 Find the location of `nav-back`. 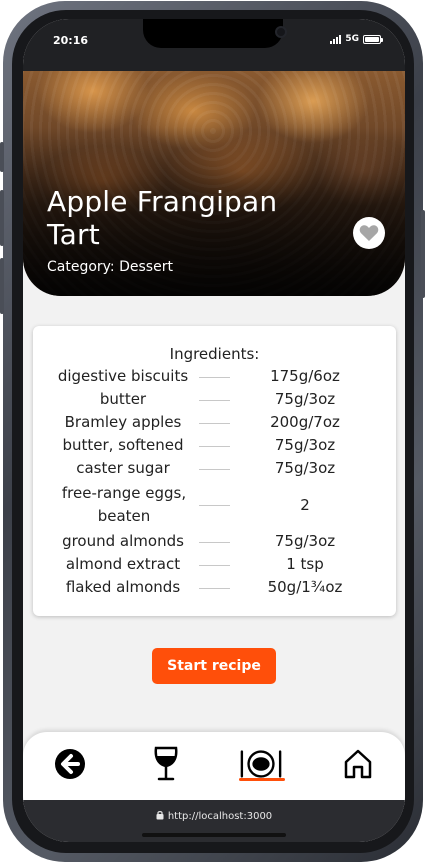

nav-back is located at coordinates (70, 764).